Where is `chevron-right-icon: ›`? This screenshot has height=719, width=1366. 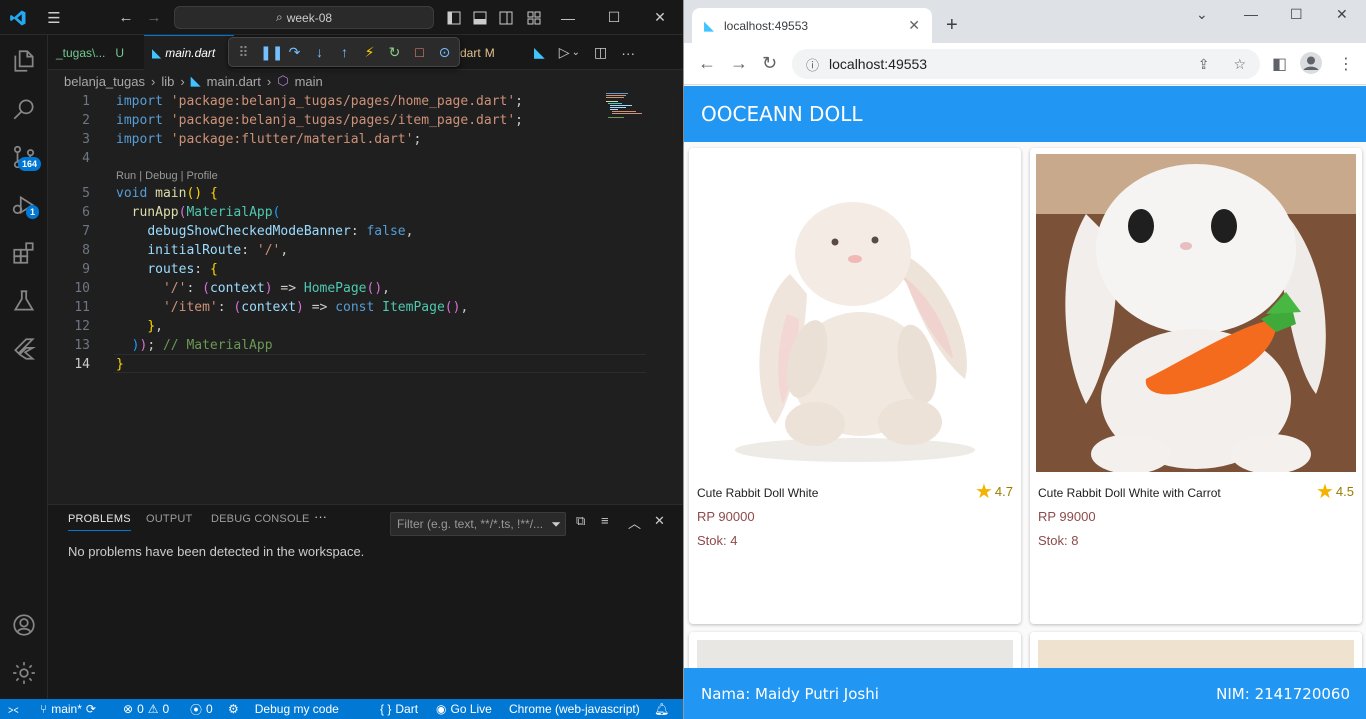
chevron-right-icon: › is located at coordinates (182, 81).